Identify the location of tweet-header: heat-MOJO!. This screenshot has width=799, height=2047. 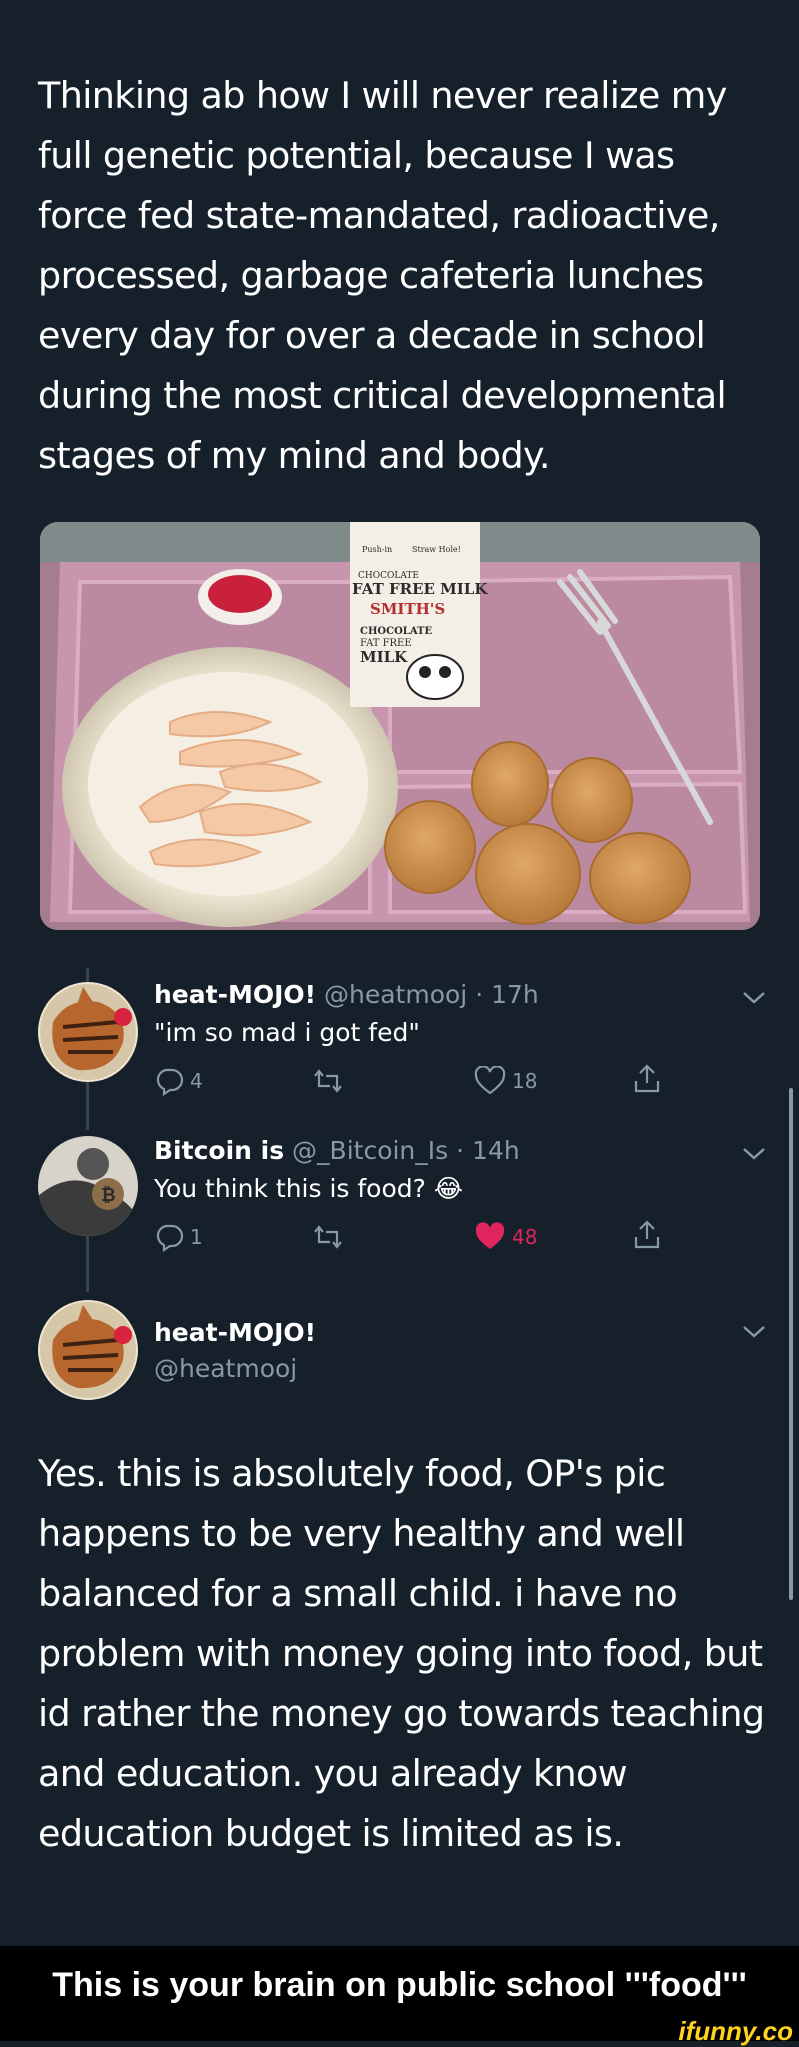
(235, 1332).